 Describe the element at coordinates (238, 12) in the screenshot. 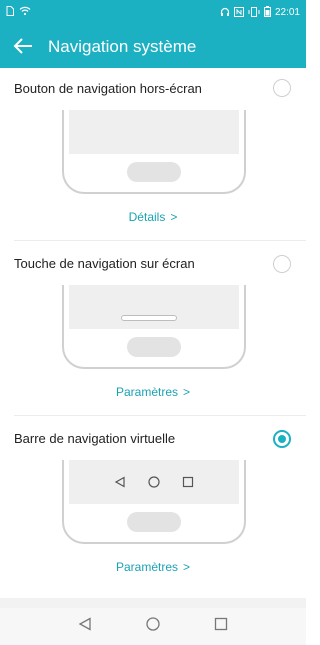

I see `nfc-icon` at that location.